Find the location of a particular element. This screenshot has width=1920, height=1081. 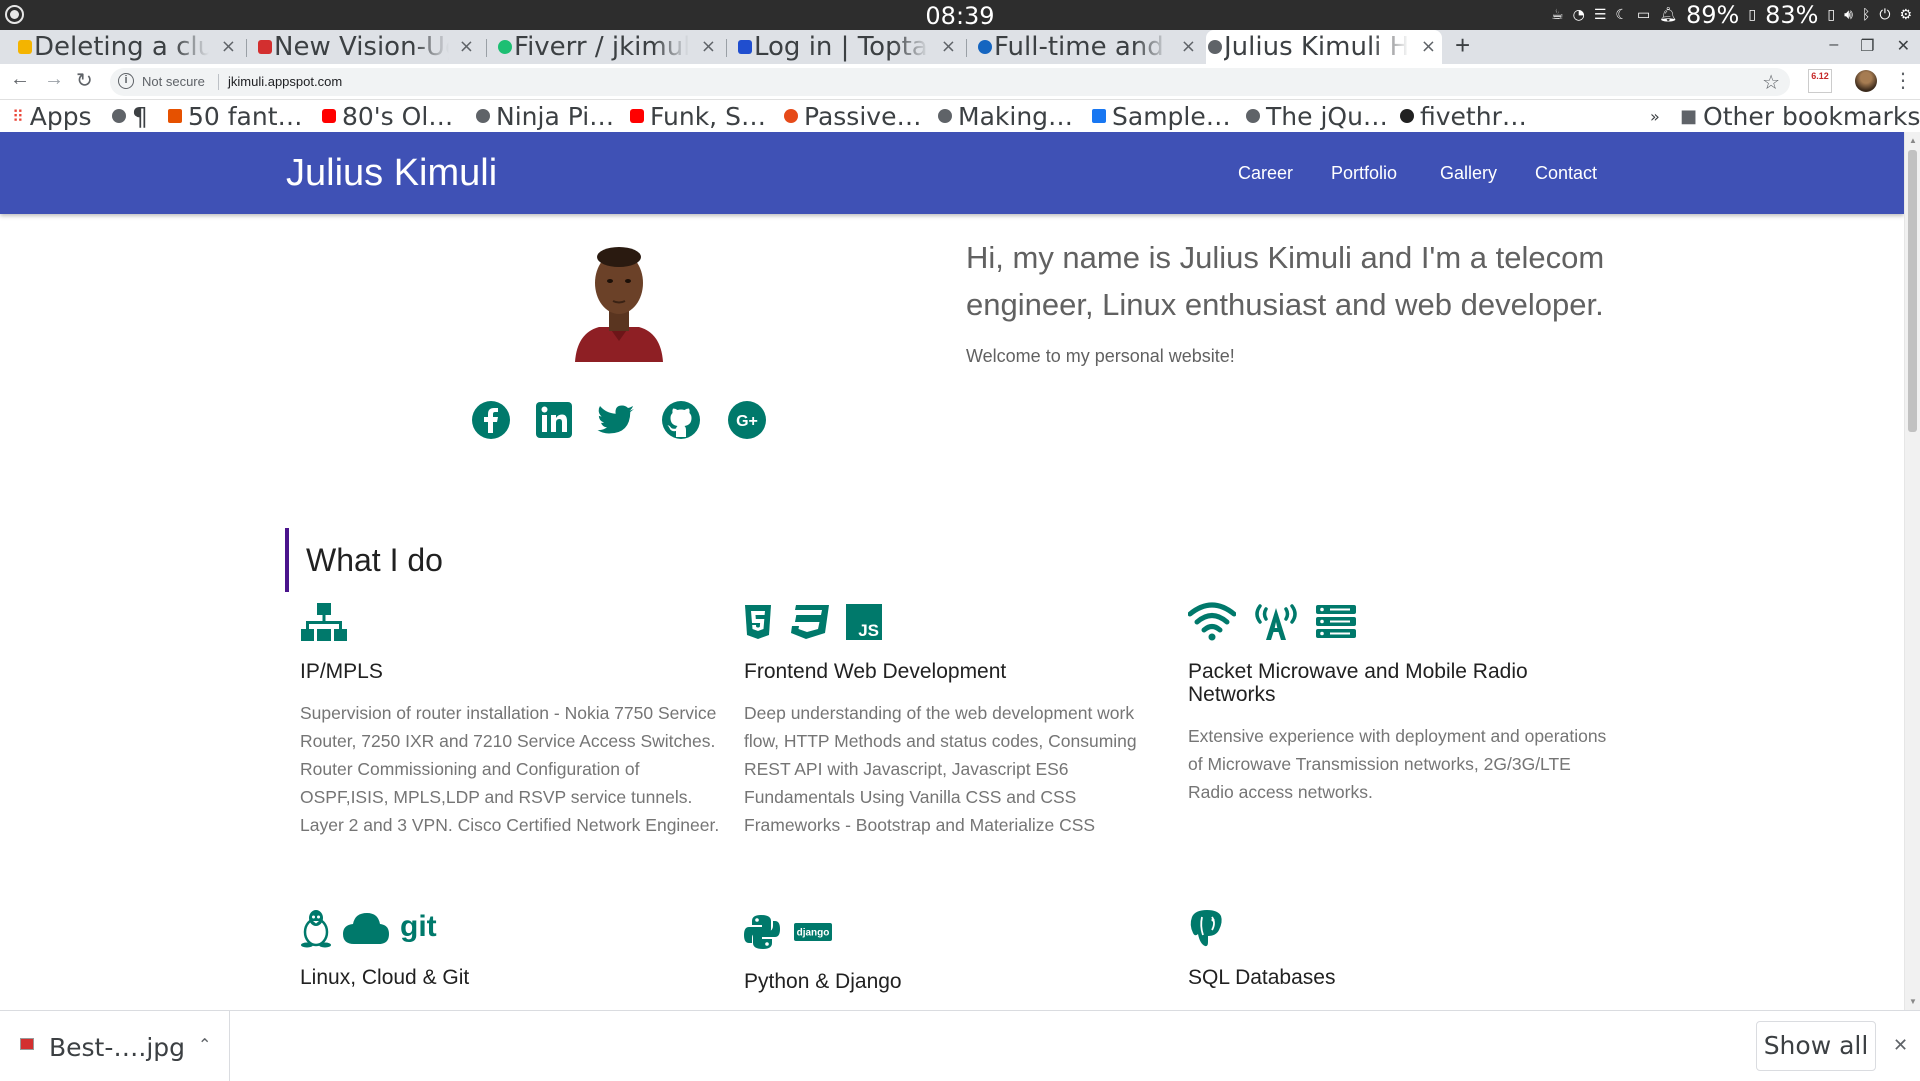

css3-icon is located at coordinates (810, 622).